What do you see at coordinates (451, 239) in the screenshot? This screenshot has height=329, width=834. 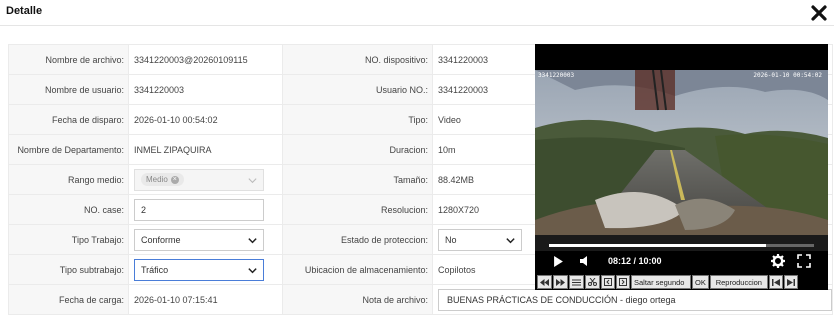 I see `protection-value: No` at bounding box center [451, 239].